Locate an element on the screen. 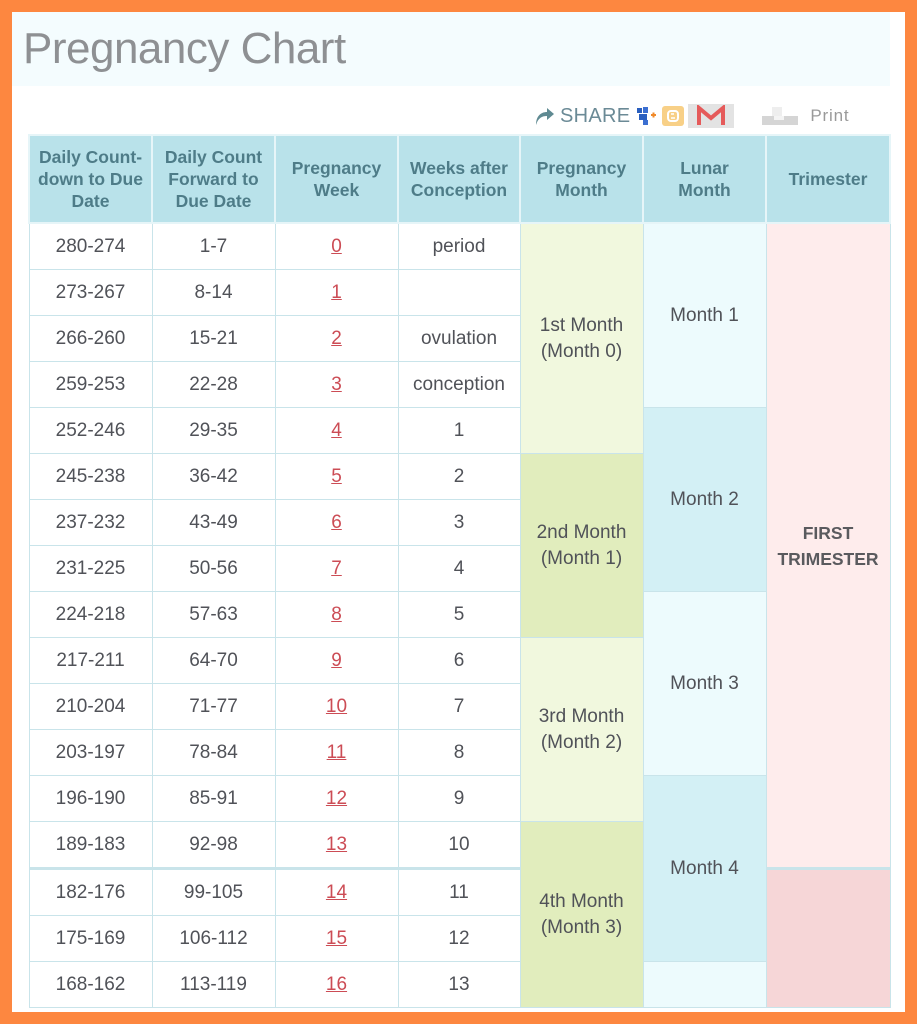  header-line: Forward to is located at coordinates (213, 179).